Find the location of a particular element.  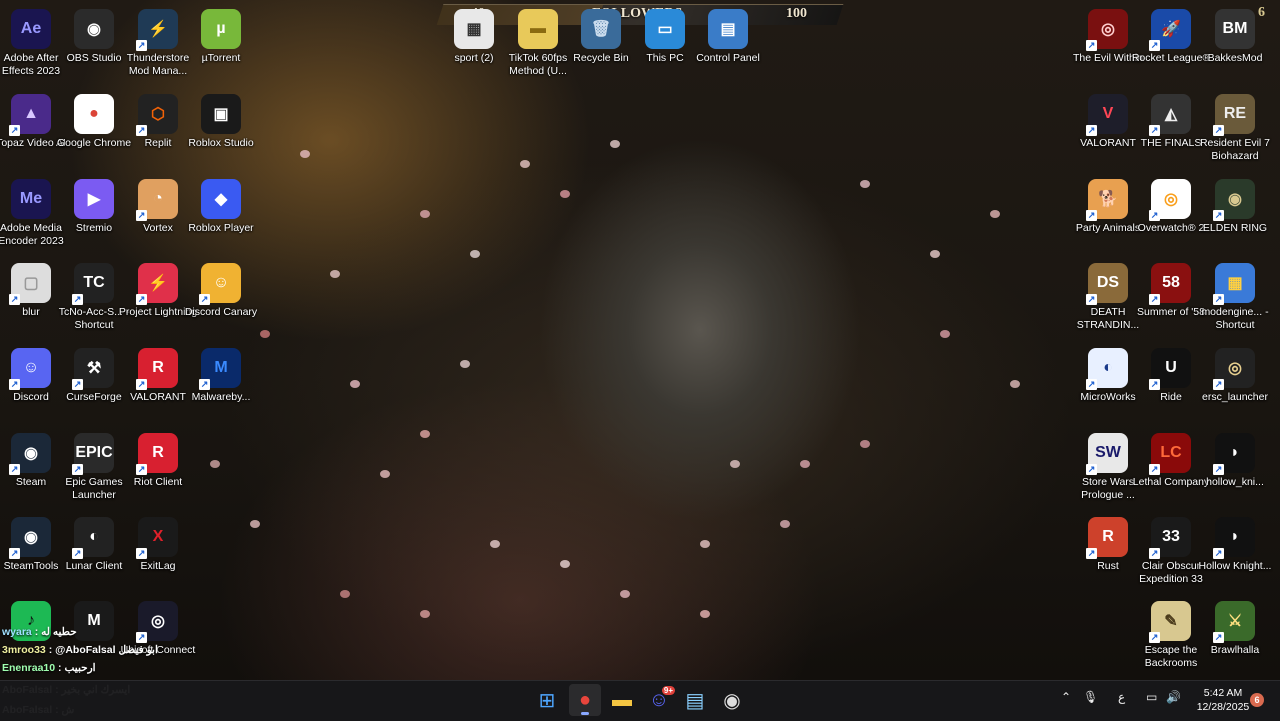

elden-ring-icon: ◉ ↗ is located at coordinates (1234, 200).